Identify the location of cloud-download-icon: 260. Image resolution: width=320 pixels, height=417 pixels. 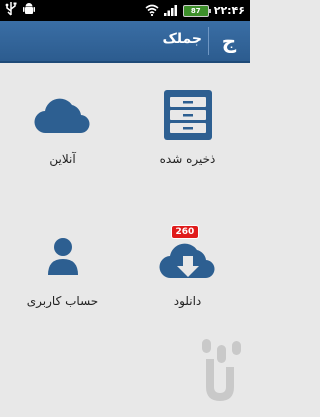
(188, 257).